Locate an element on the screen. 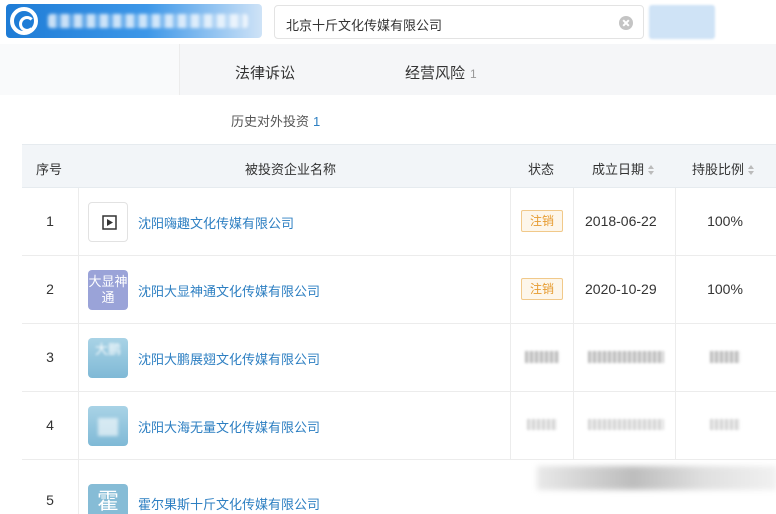 This screenshot has width=776, height=514. tab-label: 经营风险 is located at coordinates (435, 73).